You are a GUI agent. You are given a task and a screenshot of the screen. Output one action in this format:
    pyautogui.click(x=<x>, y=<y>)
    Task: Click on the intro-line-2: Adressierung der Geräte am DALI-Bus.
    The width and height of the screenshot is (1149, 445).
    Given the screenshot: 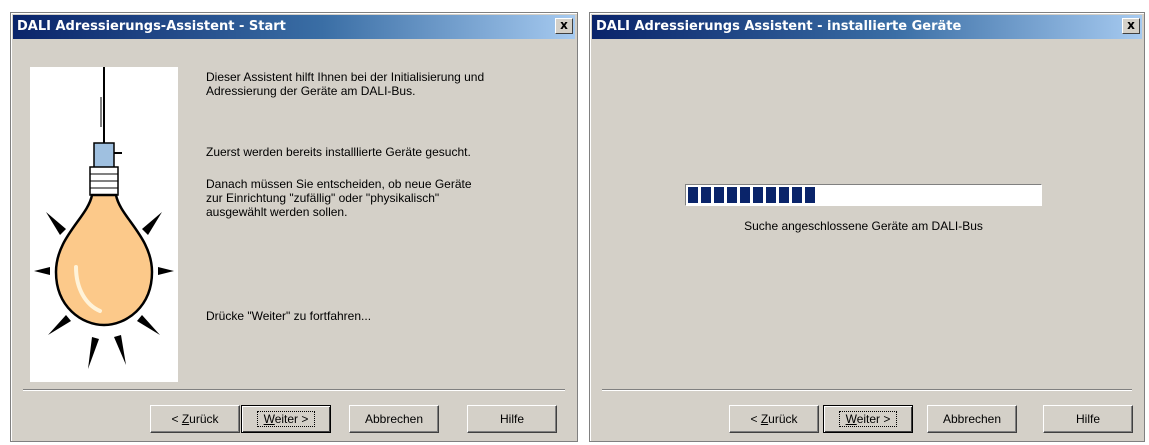 What is the action you would take?
    pyautogui.click(x=311, y=91)
    